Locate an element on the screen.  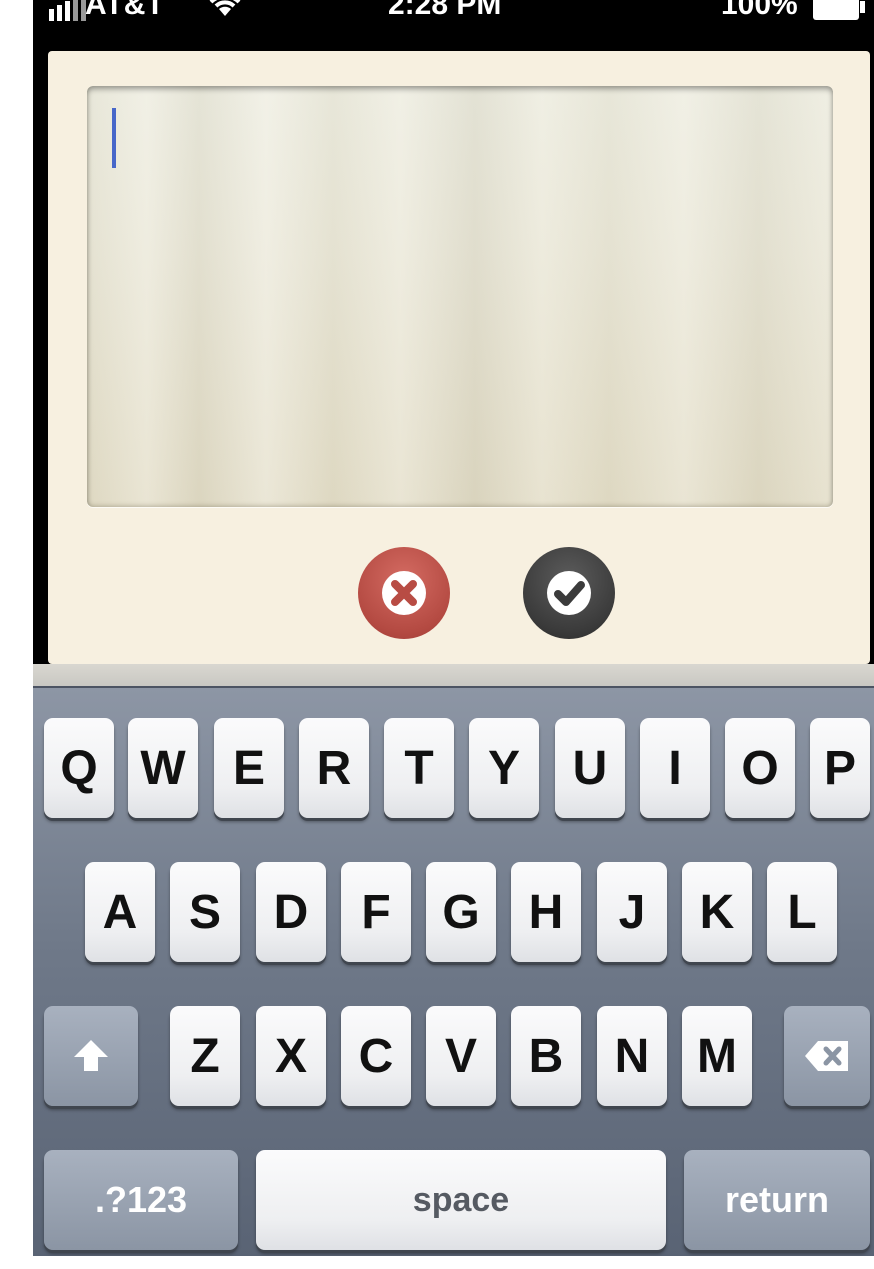
numbers-key: .?123 is located at coordinates (141, 1200).